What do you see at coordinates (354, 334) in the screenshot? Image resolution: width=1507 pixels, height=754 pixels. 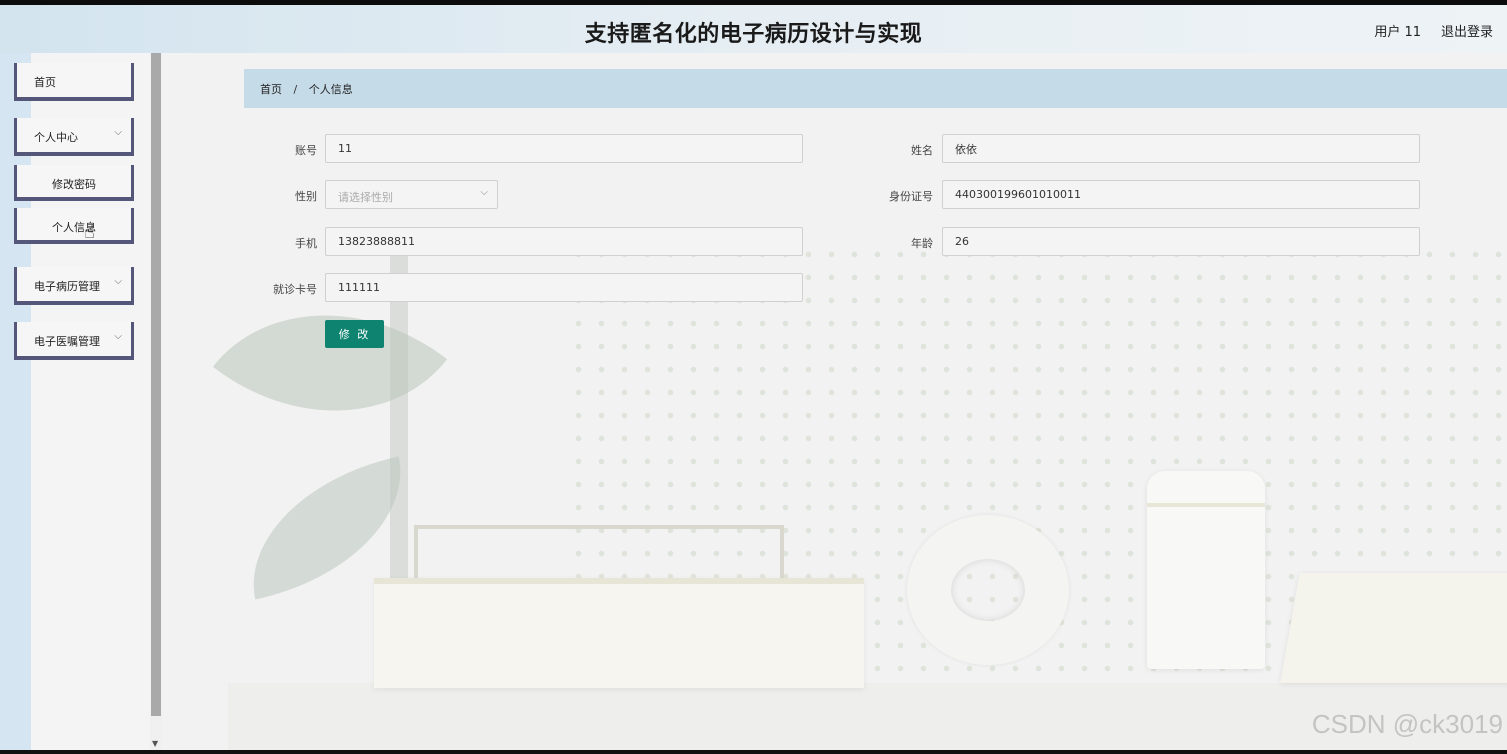 I see `submit-button: 修 改` at bounding box center [354, 334].